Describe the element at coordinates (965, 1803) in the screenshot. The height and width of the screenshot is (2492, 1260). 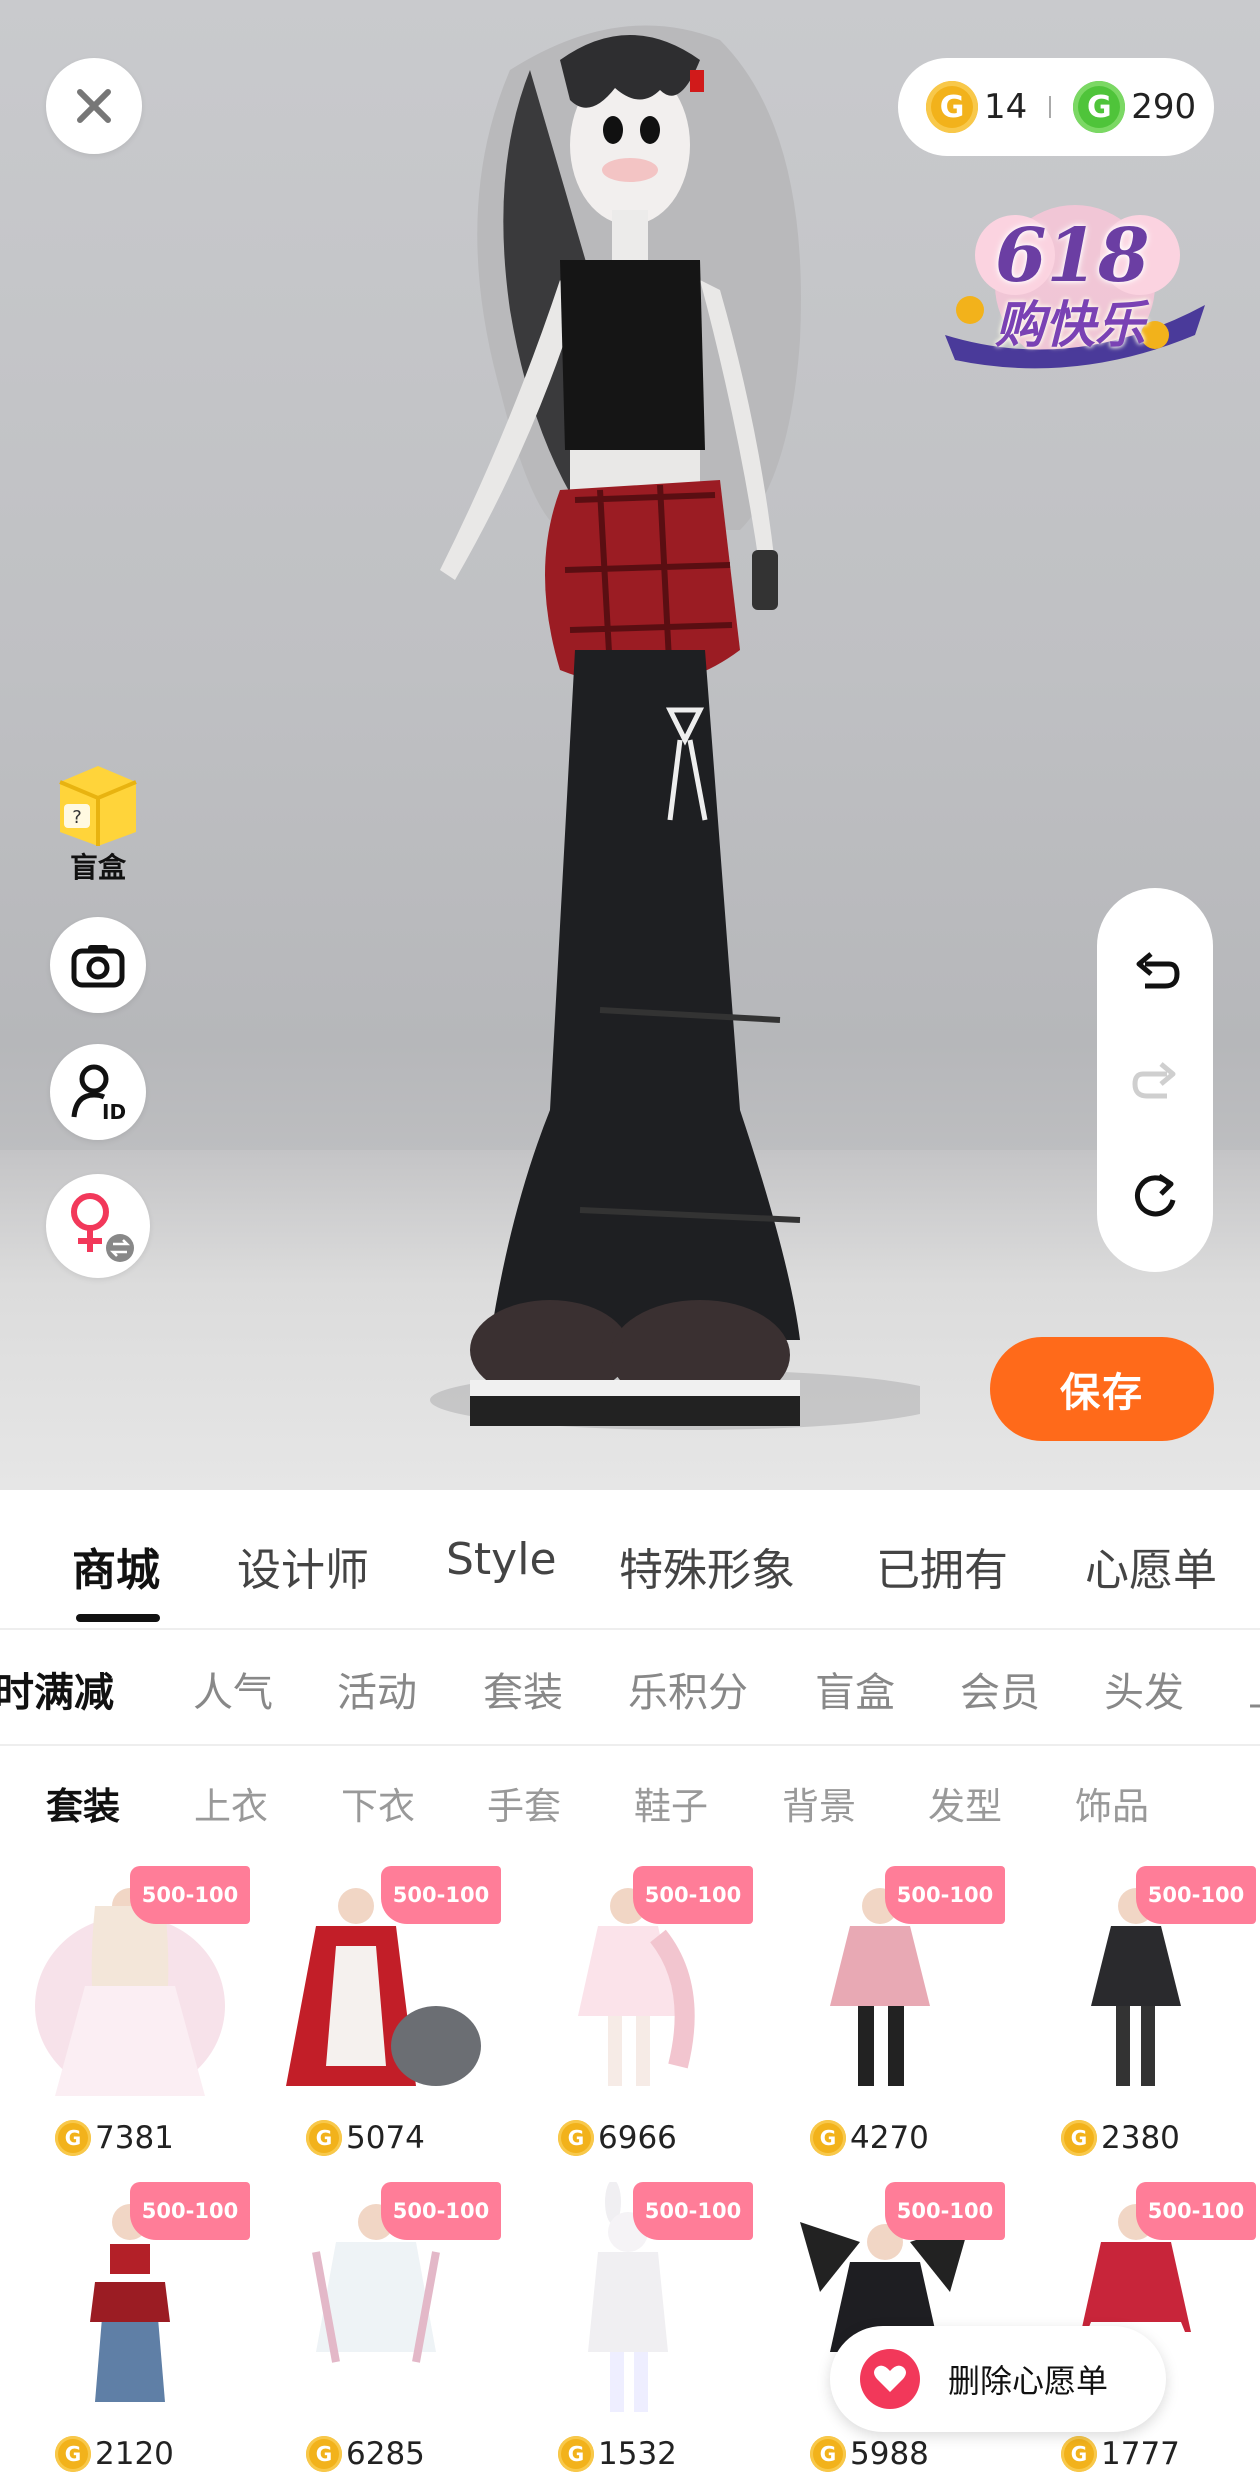
I see `subtab-hairstyles: 发型` at that location.